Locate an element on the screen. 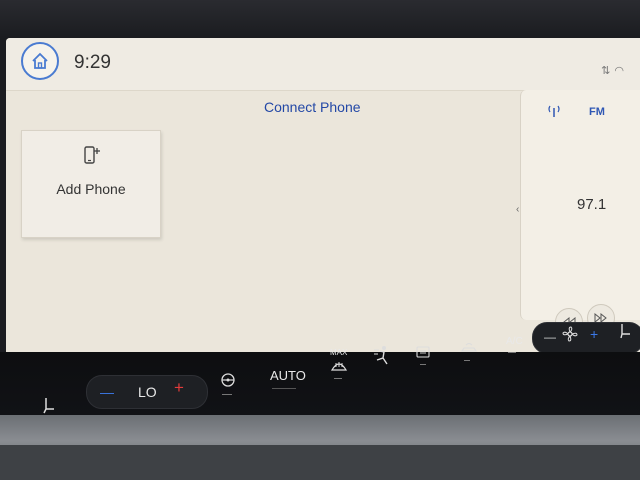 This screenshot has width=640, height=480. seat-heat-left-icon is located at coordinates (49, 405).